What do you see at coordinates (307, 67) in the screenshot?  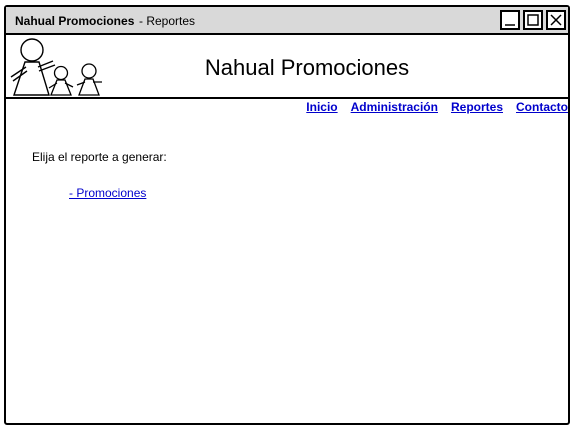 I see `site-title: Nahual Promociones` at bounding box center [307, 67].